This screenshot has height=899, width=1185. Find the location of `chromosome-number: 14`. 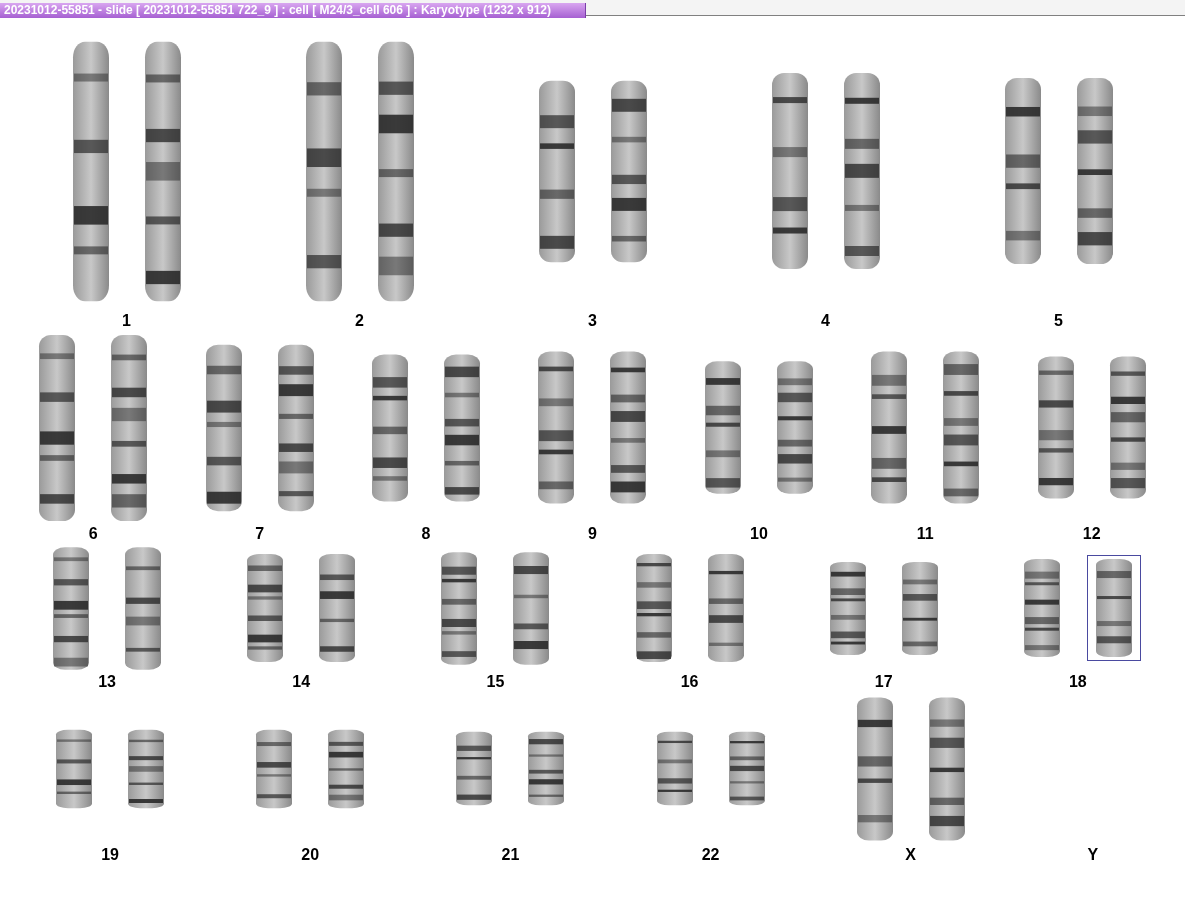

chromosome-number: 14 is located at coordinates (301, 682).